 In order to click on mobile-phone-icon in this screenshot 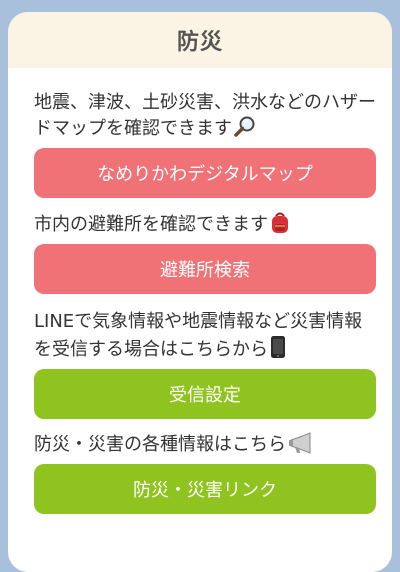, I will do `click(278, 351)`.